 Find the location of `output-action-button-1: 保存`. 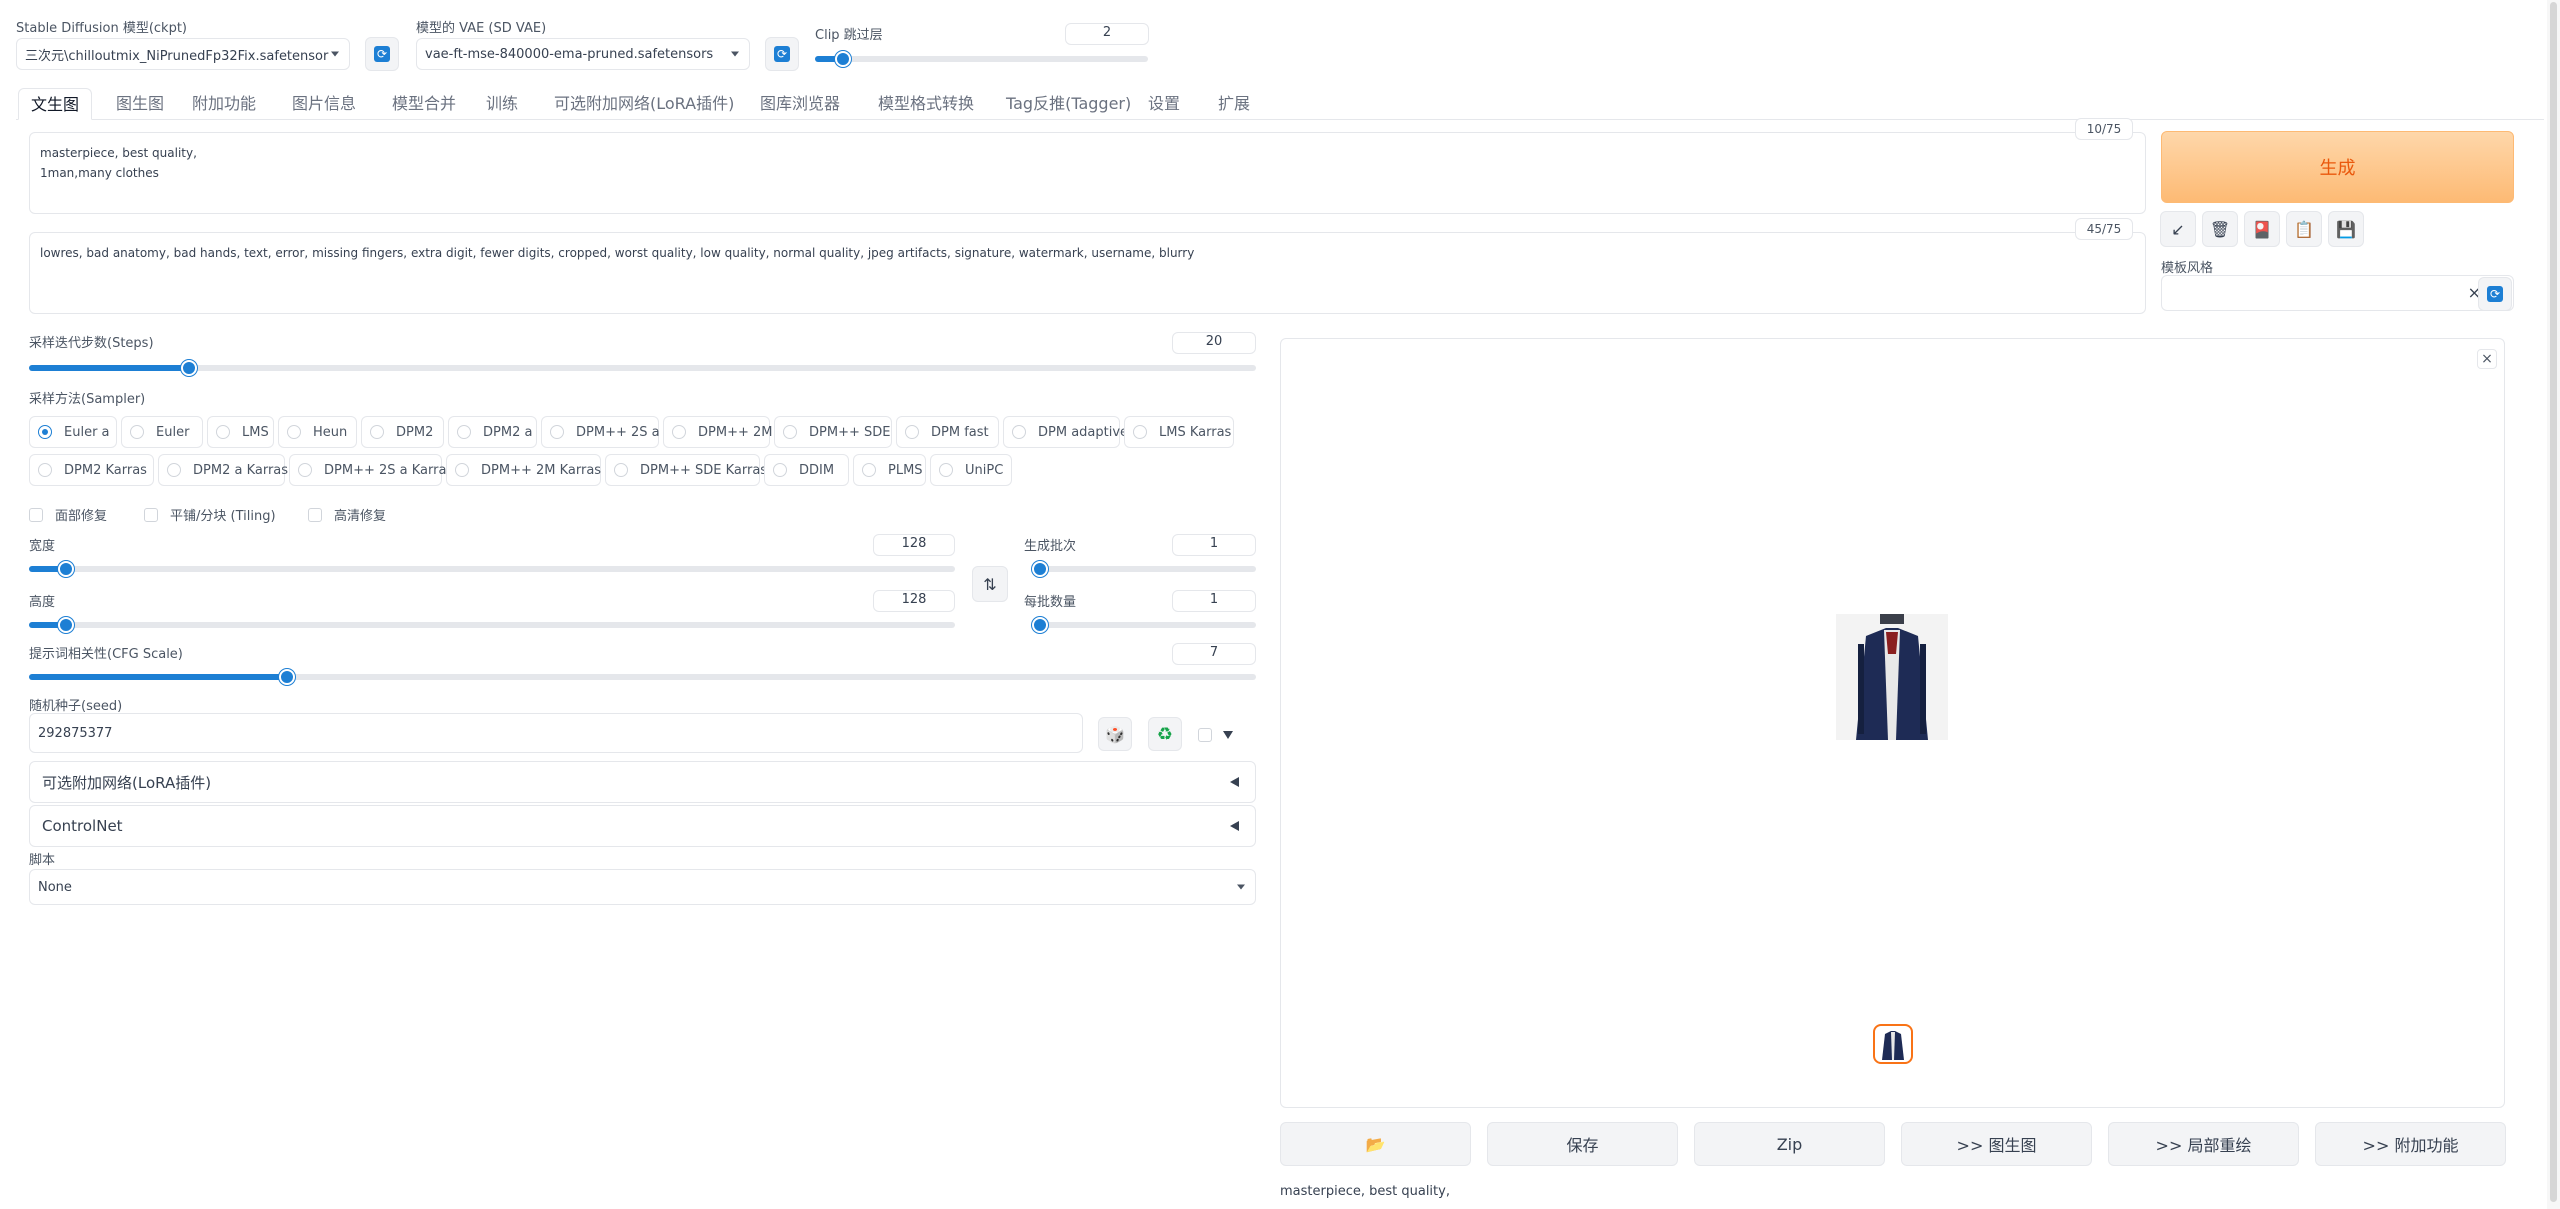

output-action-button-1: 保存 is located at coordinates (1582, 1144).